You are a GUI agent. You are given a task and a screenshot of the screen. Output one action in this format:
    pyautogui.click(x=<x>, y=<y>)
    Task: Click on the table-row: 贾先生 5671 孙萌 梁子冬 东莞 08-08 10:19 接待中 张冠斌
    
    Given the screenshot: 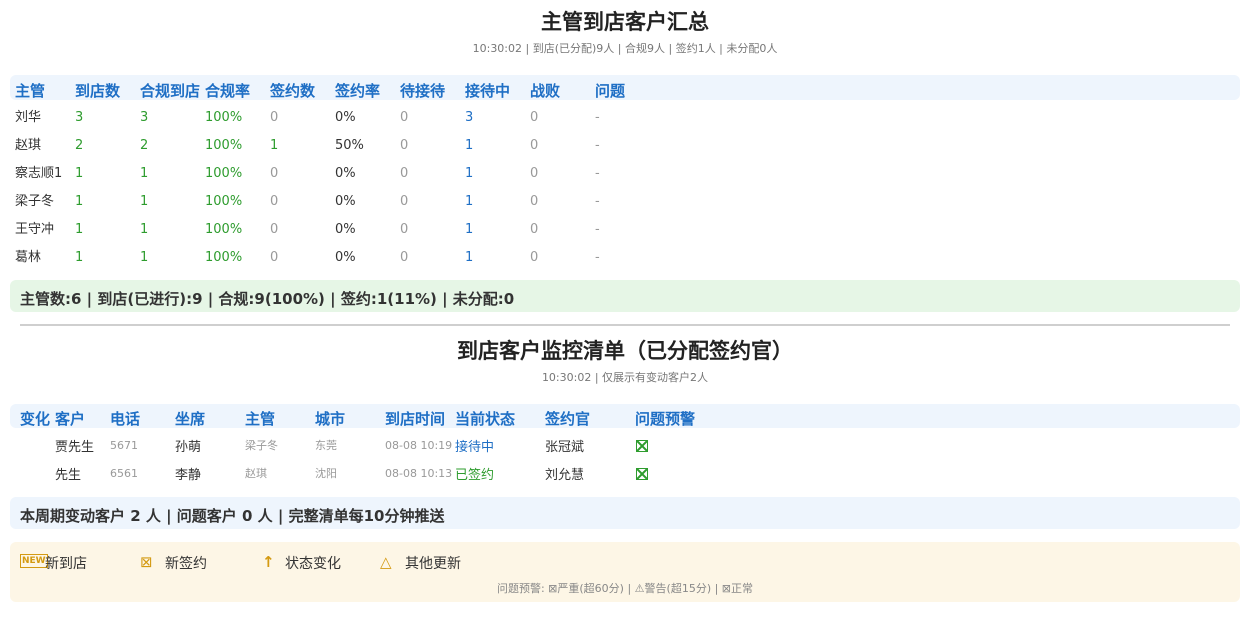 What is the action you would take?
    pyautogui.click(x=625, y=448)
    